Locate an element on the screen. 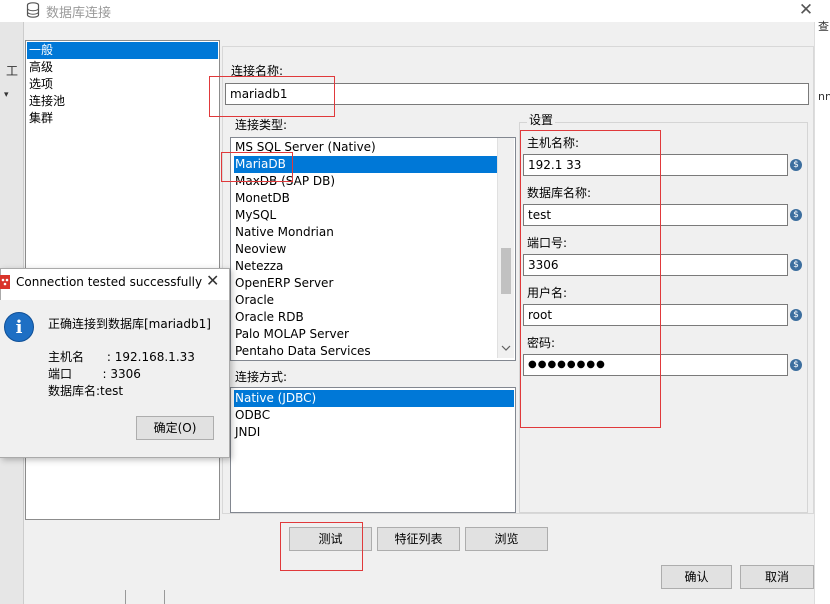 This screenshot has height=604, width=830. nav-item-advanced: 高级 is located at coordinates (122, 67).